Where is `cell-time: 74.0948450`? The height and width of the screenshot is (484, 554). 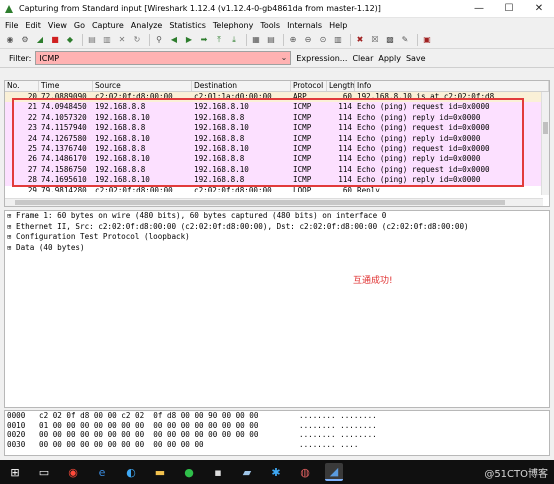
cell-time: 74.0948450 is located at coordinates (64, 107).